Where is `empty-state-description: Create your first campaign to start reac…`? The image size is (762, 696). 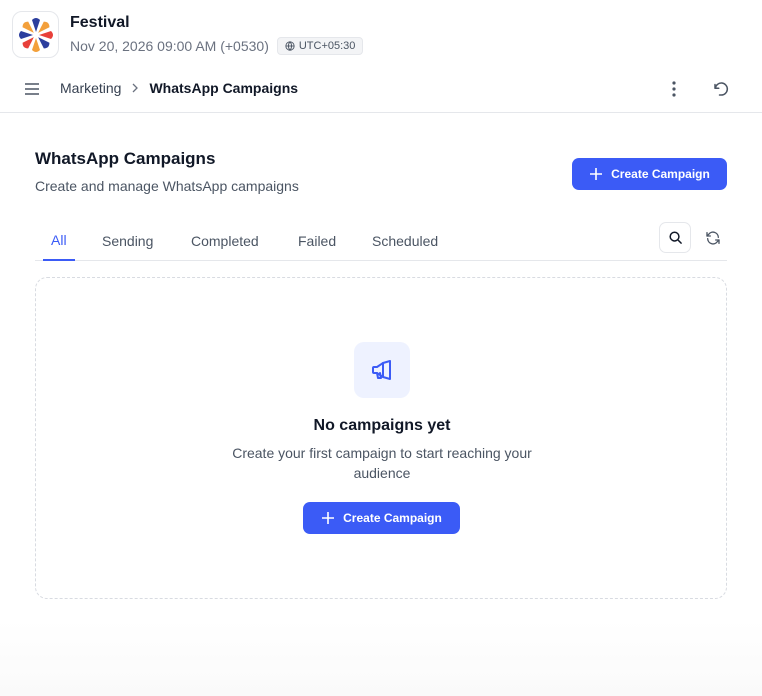 empty-state-description: Create your first campaign to start reac… is located at coordinates (382, 463).